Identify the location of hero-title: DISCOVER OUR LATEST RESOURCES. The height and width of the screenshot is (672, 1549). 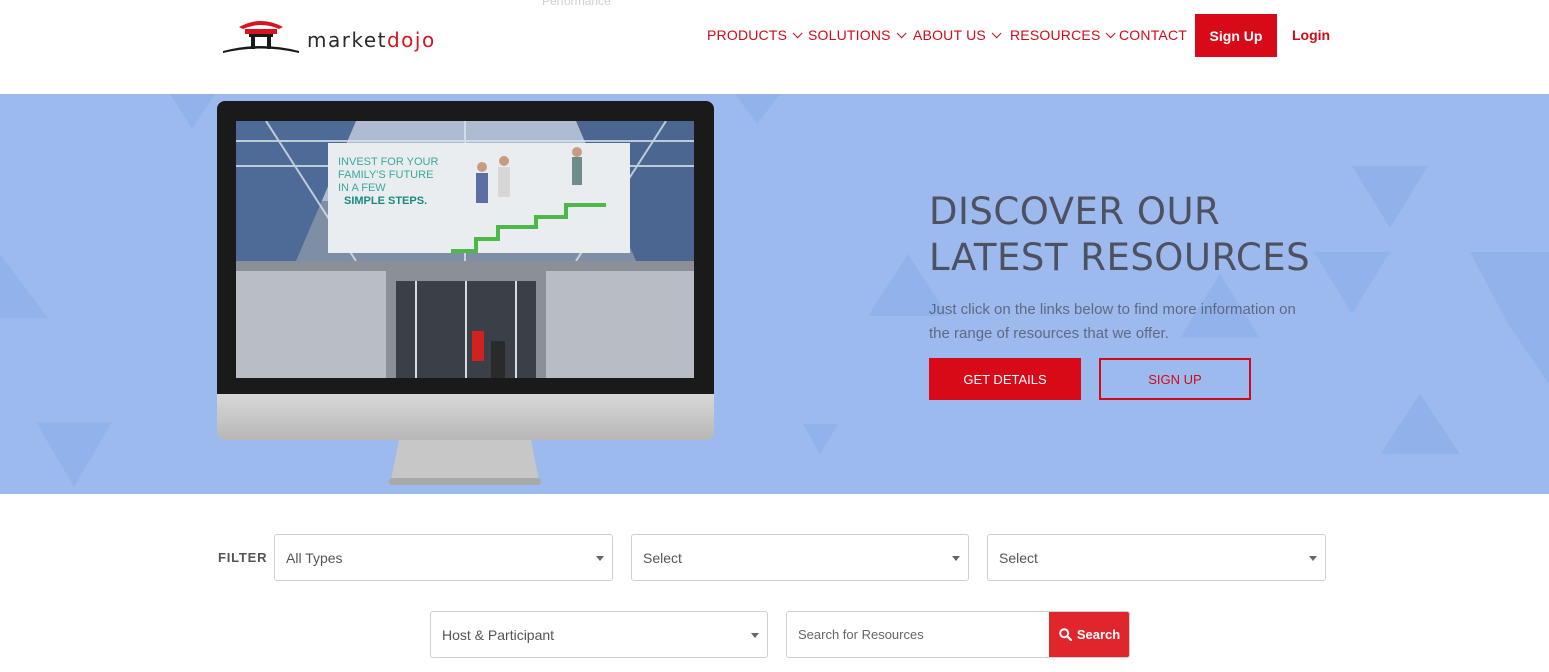
(1120, 234).